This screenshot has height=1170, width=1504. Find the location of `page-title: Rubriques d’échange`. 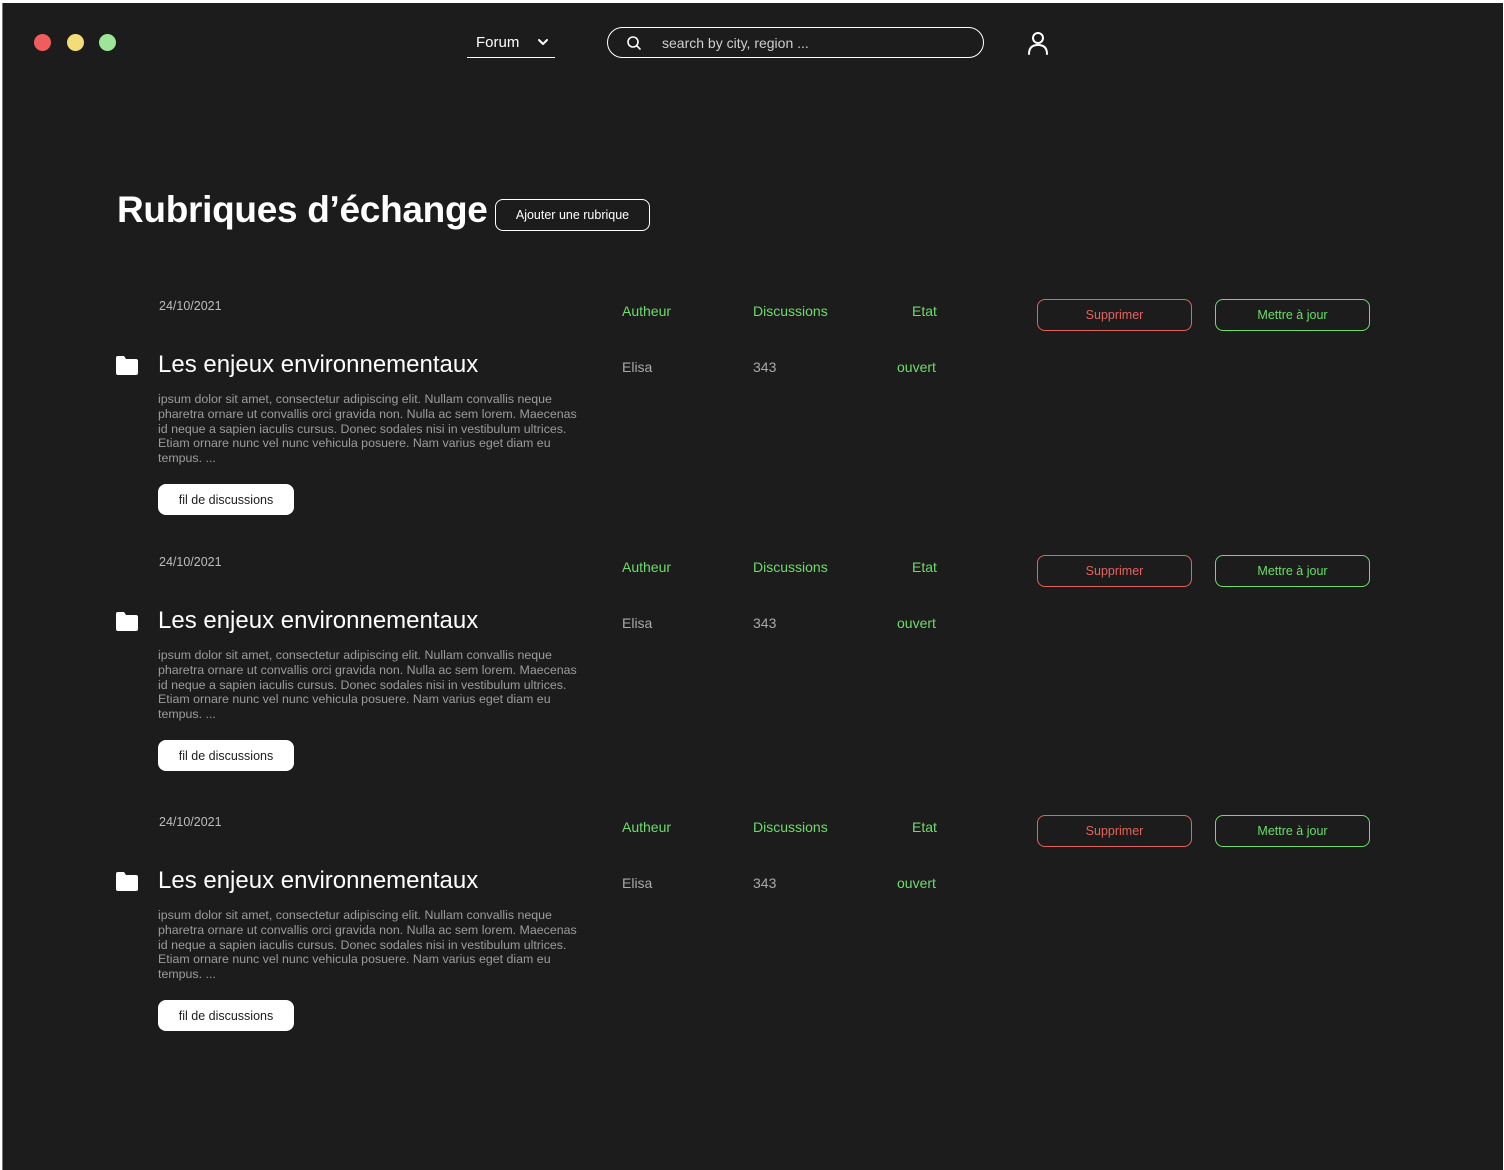

page-title: Rubriques d’échange is located at coordinates (302, 209).